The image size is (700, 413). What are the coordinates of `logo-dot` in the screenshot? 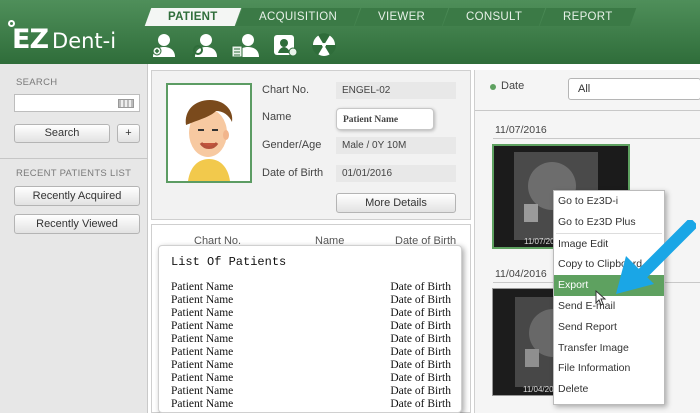 It's located at (11, 23).